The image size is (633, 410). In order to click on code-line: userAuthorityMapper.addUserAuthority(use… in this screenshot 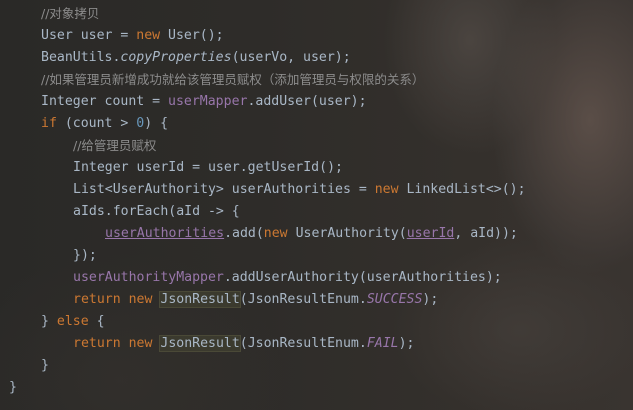, I will do `click(287, 278)`.